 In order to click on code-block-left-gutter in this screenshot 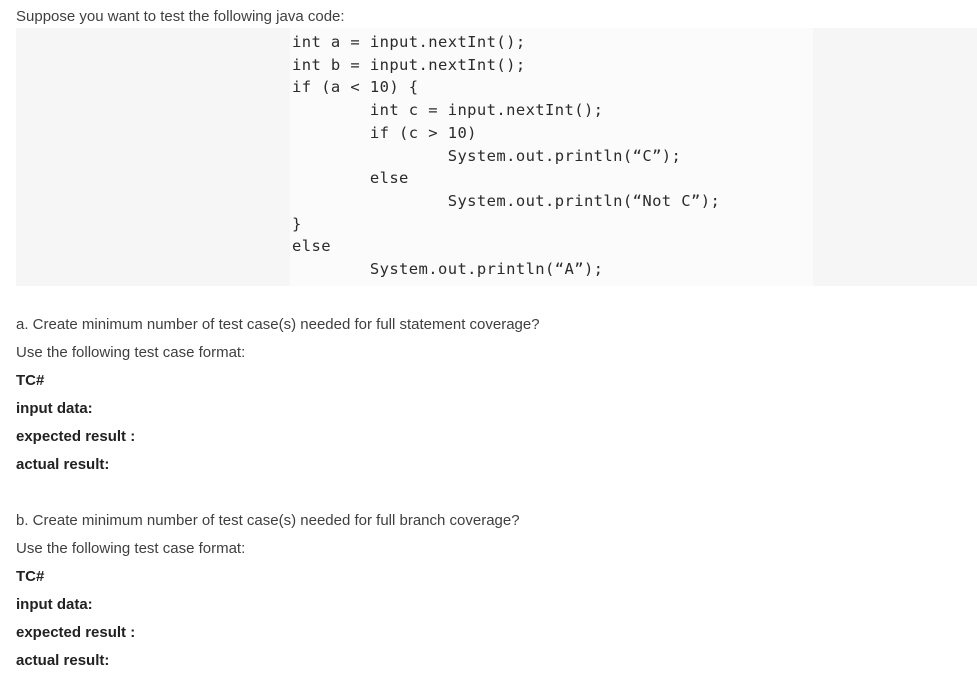, I will do `click(153, 157)`.